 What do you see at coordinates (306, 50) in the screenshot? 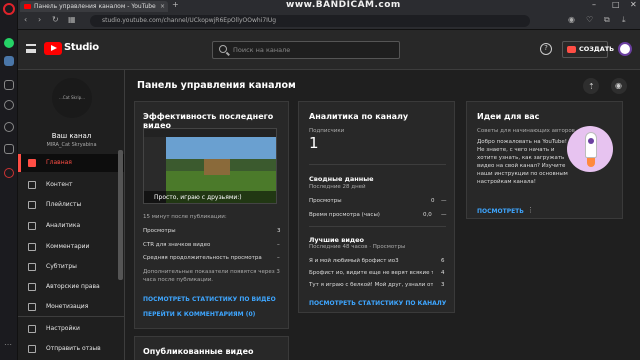
I see `search-input: Поиск на канале` at bounding box center [306, 50].